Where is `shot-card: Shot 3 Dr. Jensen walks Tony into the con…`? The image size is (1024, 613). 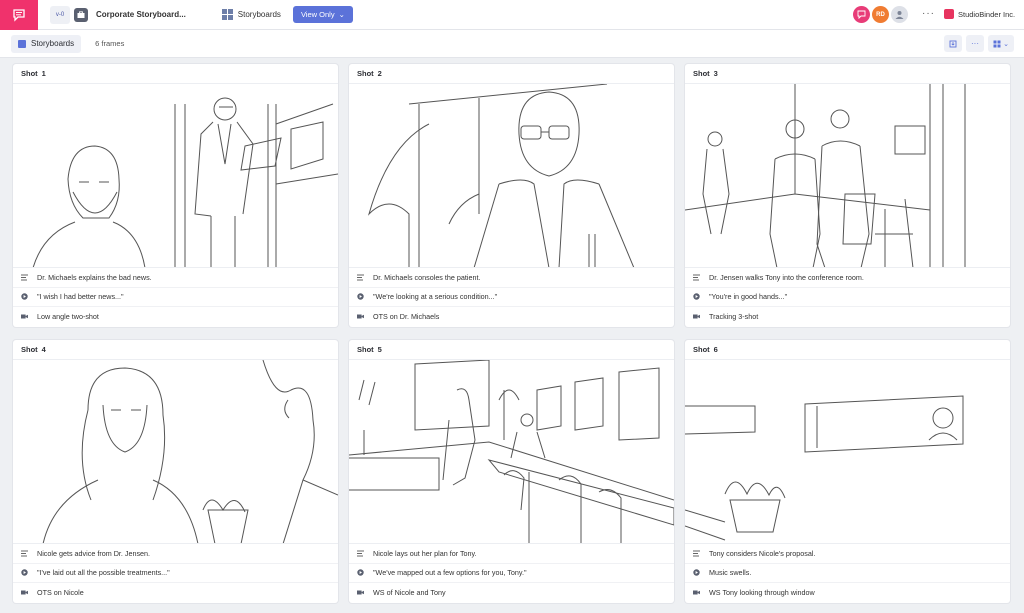 shot-card: Shot 3 Dr. Jensen walks Tony into the con… is located at coordinates (847, 195).